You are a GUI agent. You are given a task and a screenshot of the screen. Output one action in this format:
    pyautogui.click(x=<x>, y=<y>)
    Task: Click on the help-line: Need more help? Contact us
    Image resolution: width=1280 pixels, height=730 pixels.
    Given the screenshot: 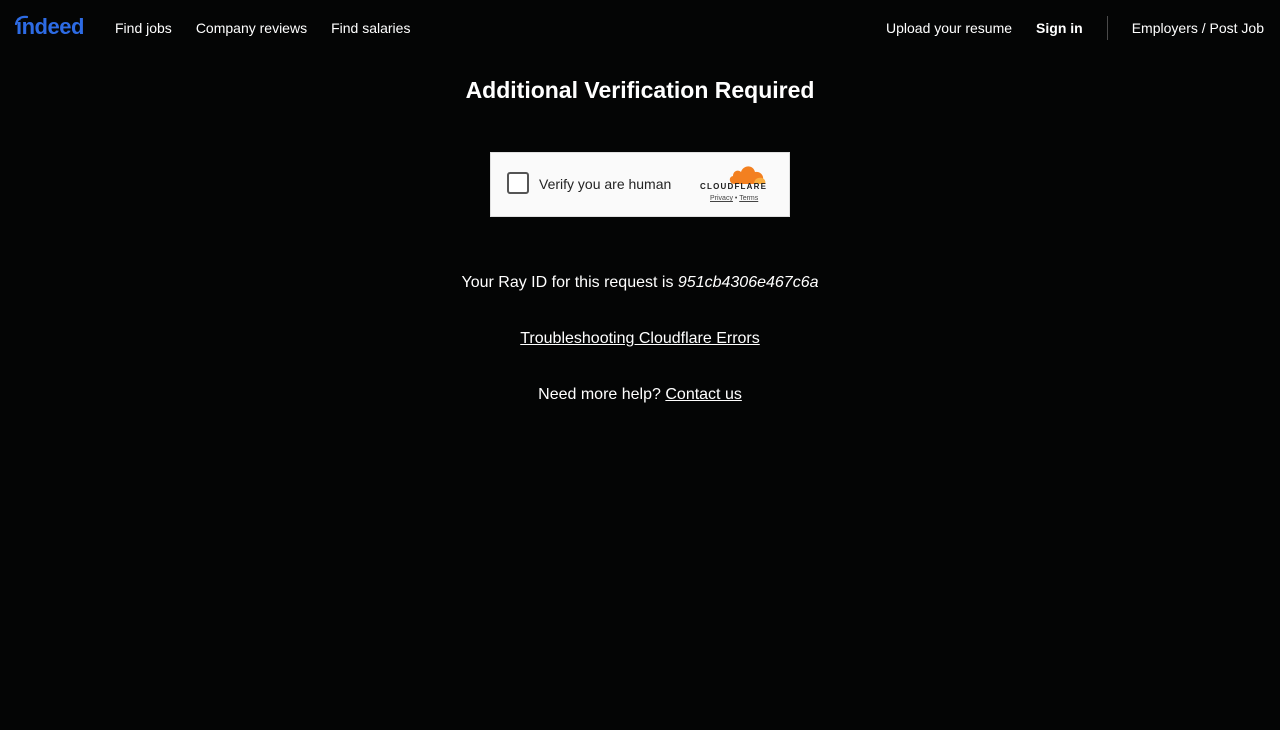 What is the action you would take?
    pyautogui.click(x=640, y=395)
    